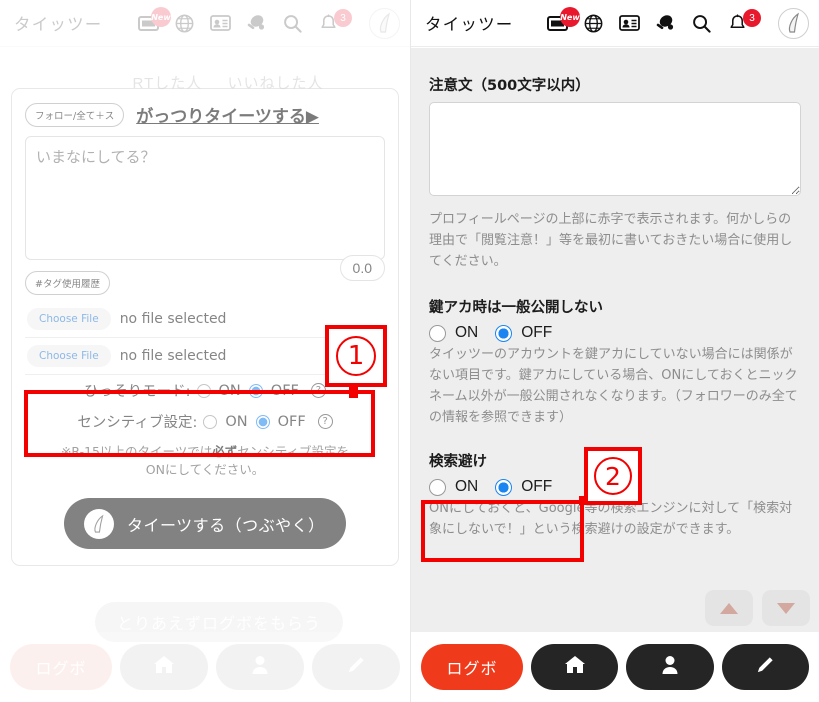  I want to click on search-avoid-on-radio, so click(437, 487).